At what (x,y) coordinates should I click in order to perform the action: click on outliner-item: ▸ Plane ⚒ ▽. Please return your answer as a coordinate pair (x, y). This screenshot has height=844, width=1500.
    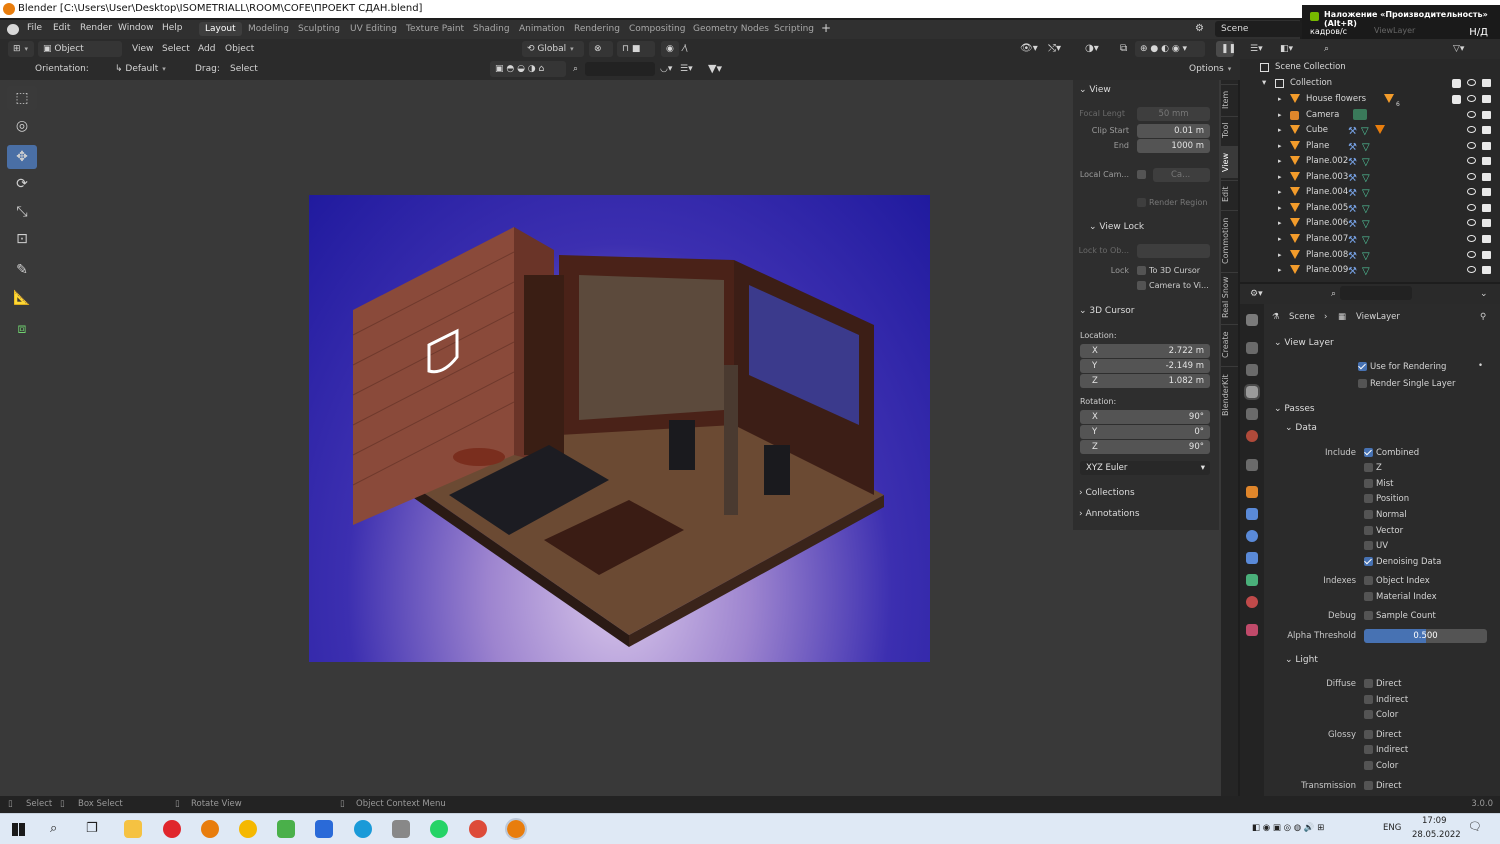
    Looking at the image, I should click on (1370, 146).